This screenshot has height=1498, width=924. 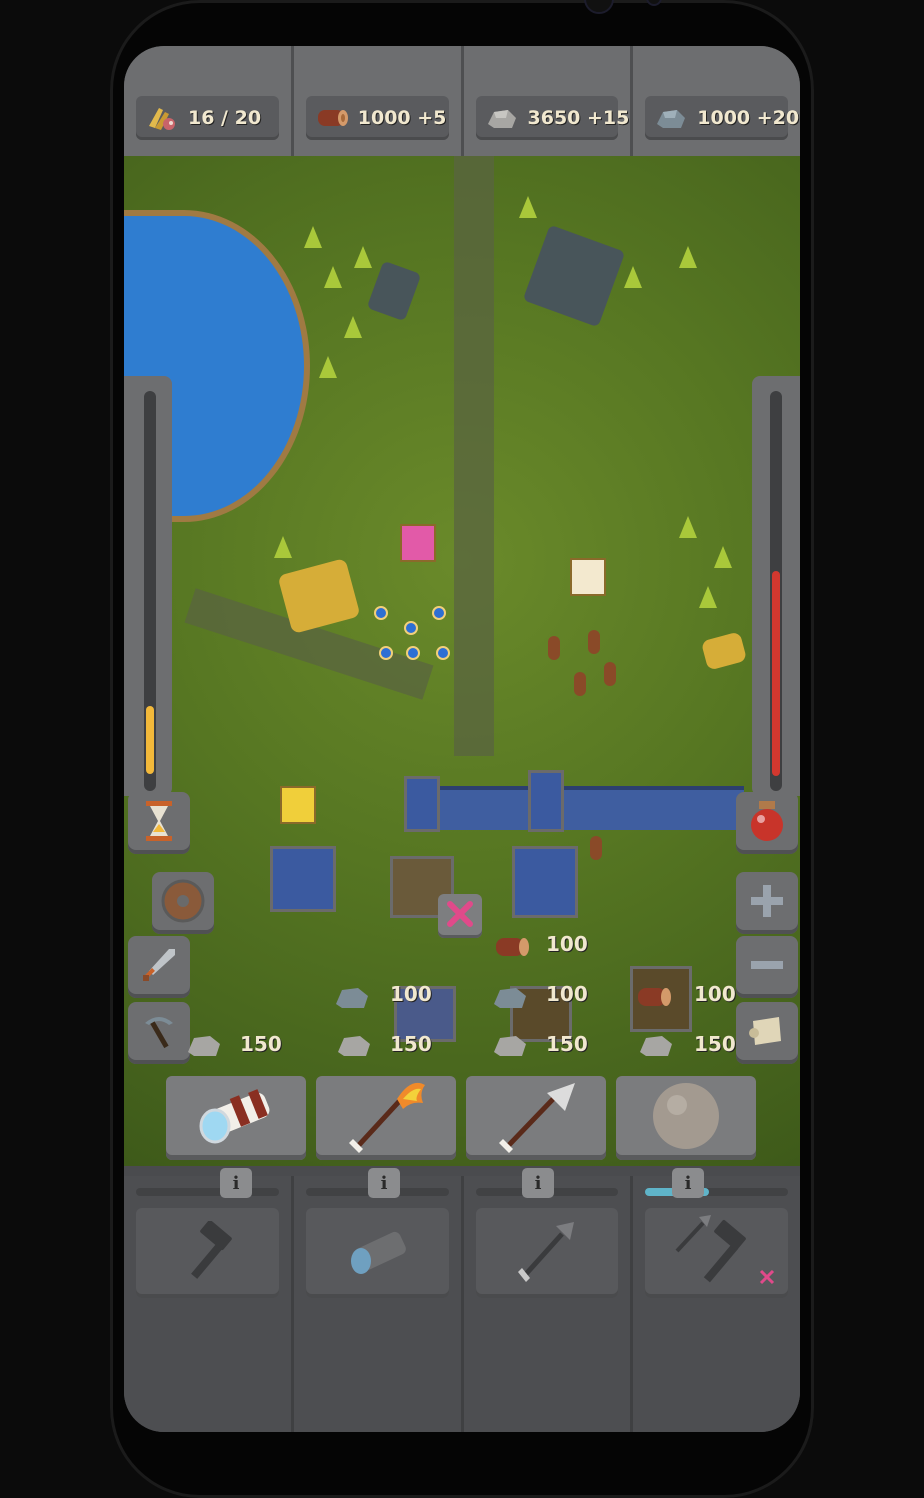 I want to click on weapon-slot-spyglass, so click(x=236, y=1118).